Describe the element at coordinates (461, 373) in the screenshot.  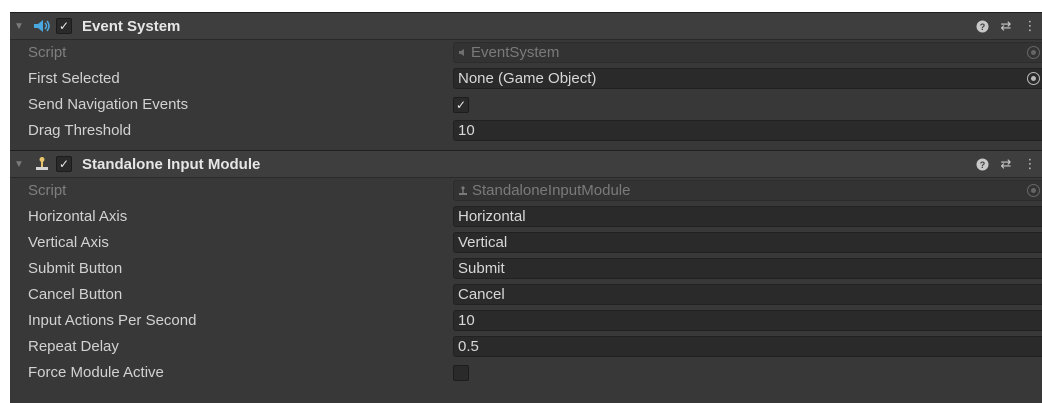
I see `force-module-checkbox` at that location.